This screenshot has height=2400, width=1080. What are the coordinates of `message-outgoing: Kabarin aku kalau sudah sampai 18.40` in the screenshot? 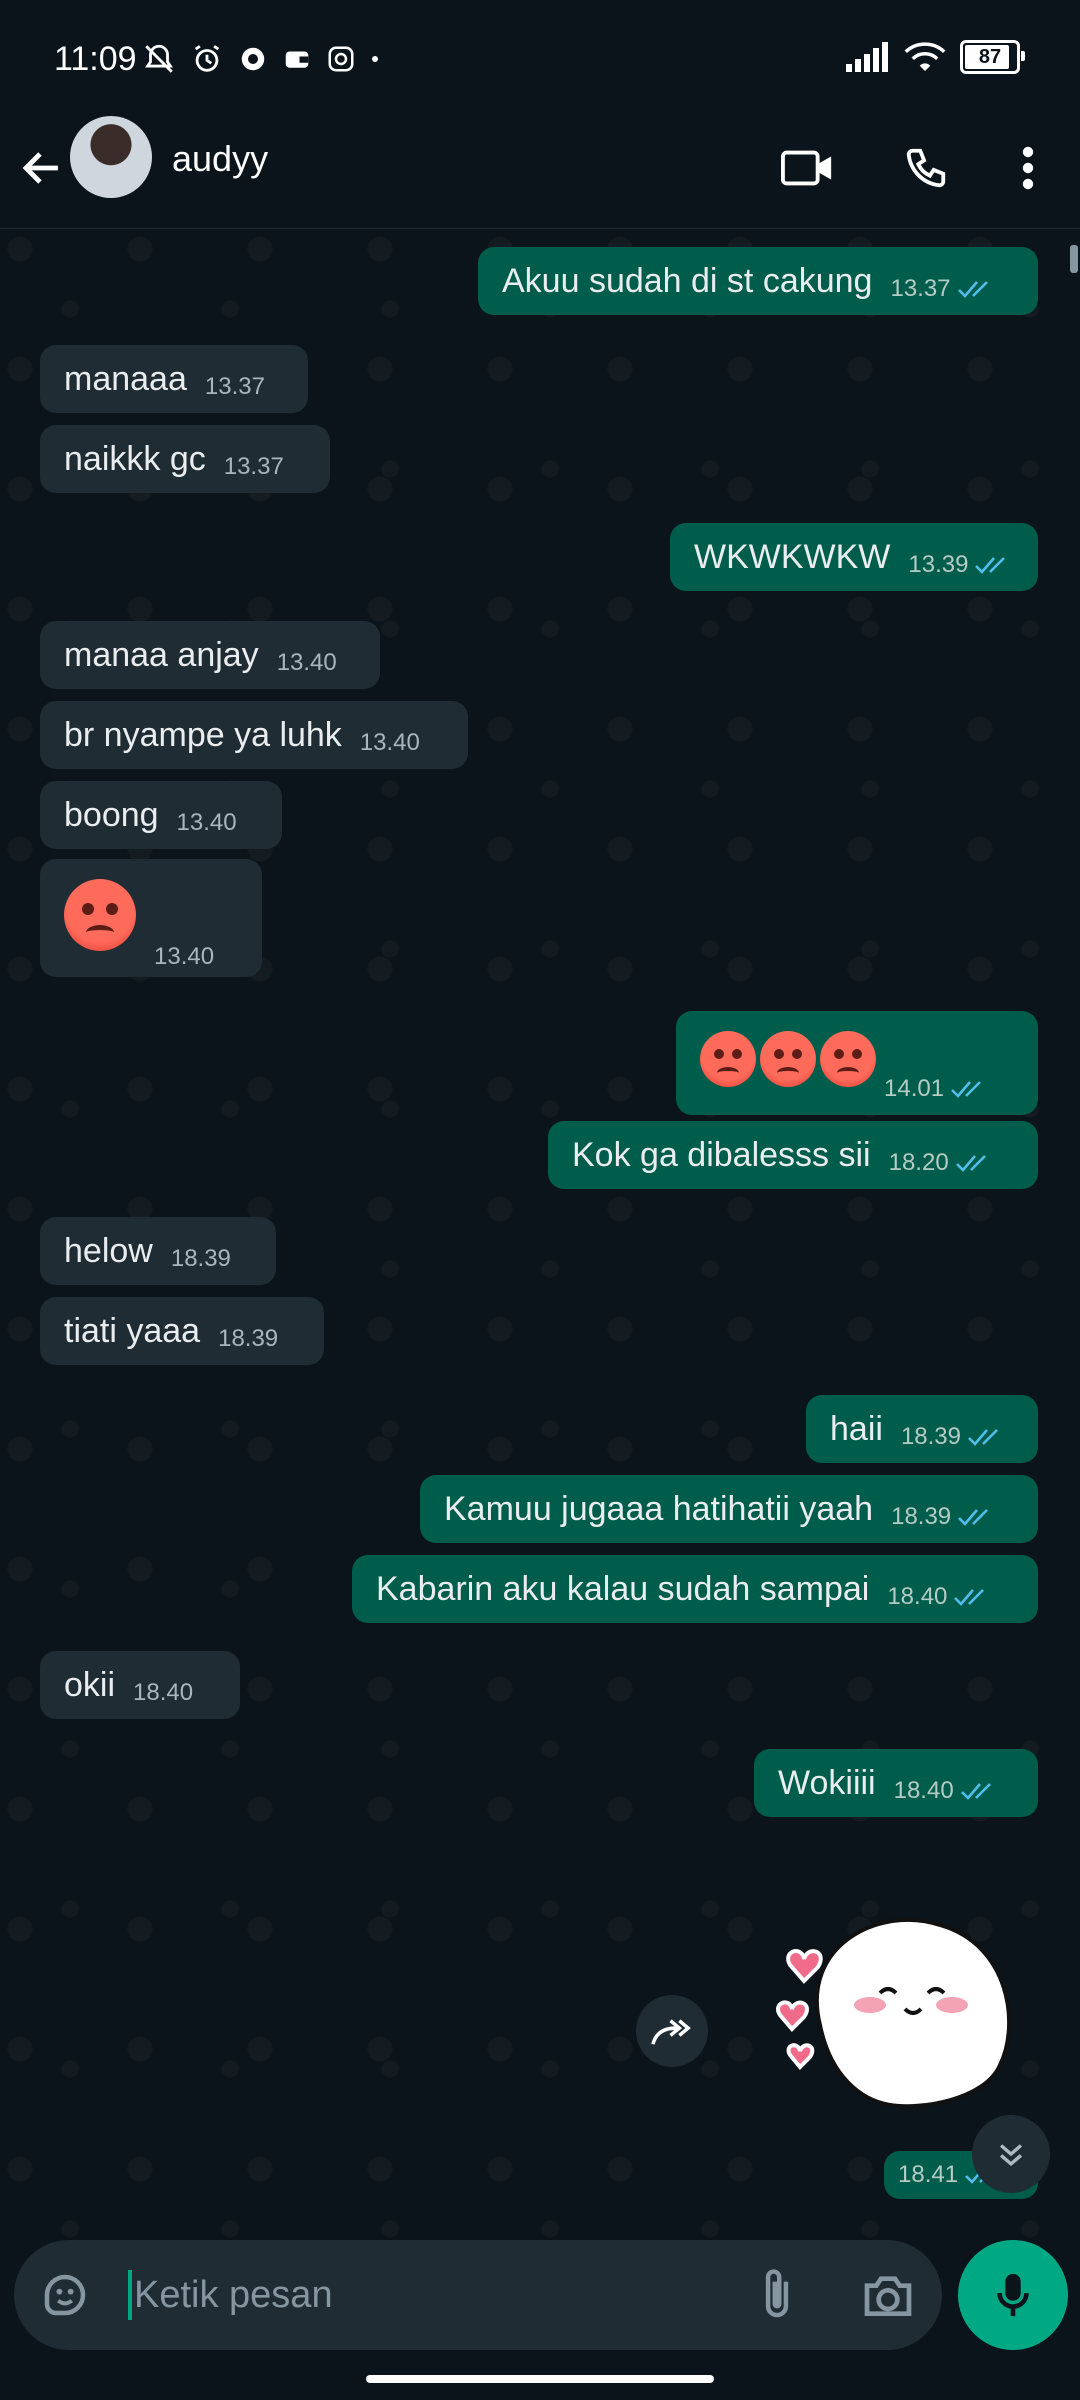 It's located at (695, 1589).